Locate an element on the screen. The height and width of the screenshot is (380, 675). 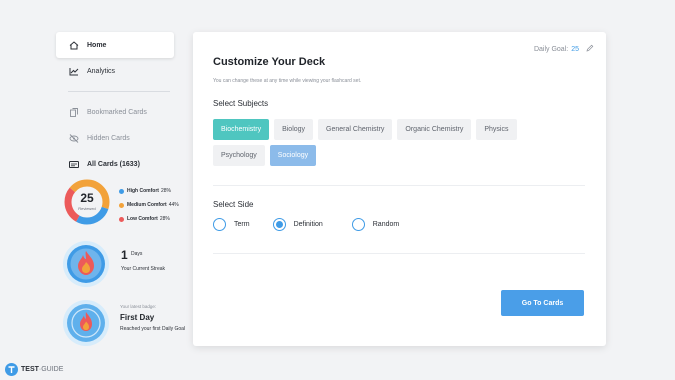
side-heading: Select Side is located at coordinates (233, 204).